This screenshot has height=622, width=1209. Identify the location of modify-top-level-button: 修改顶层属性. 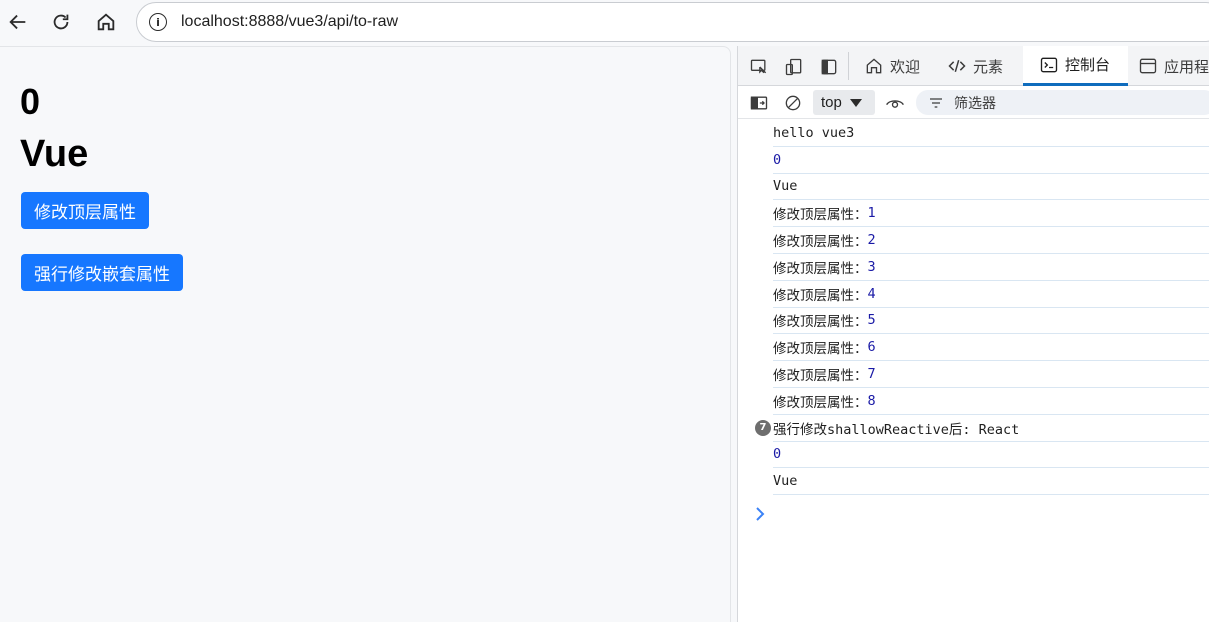
(85, 210).